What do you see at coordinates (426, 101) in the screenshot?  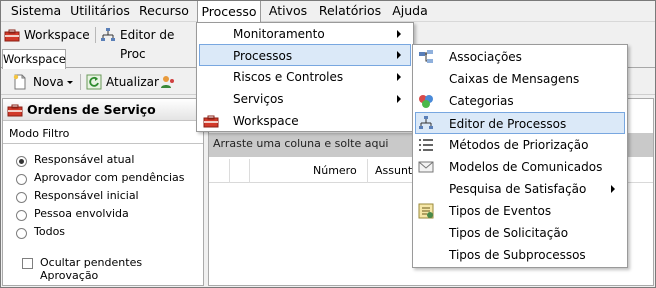 I see `categories-icon` at bounding box center [426, 101].